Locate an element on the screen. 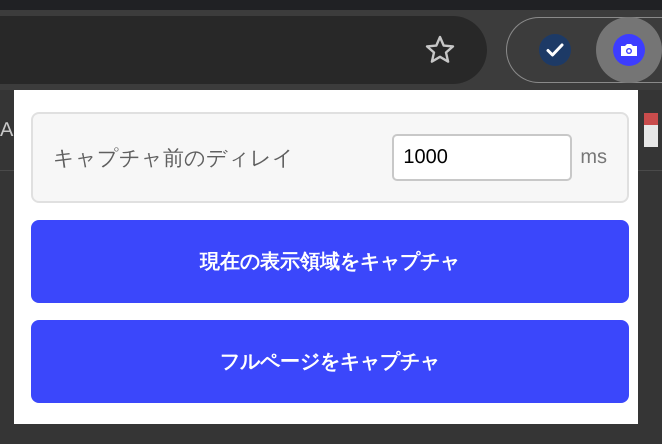  camera-icon is located at coordinates (629, 50).